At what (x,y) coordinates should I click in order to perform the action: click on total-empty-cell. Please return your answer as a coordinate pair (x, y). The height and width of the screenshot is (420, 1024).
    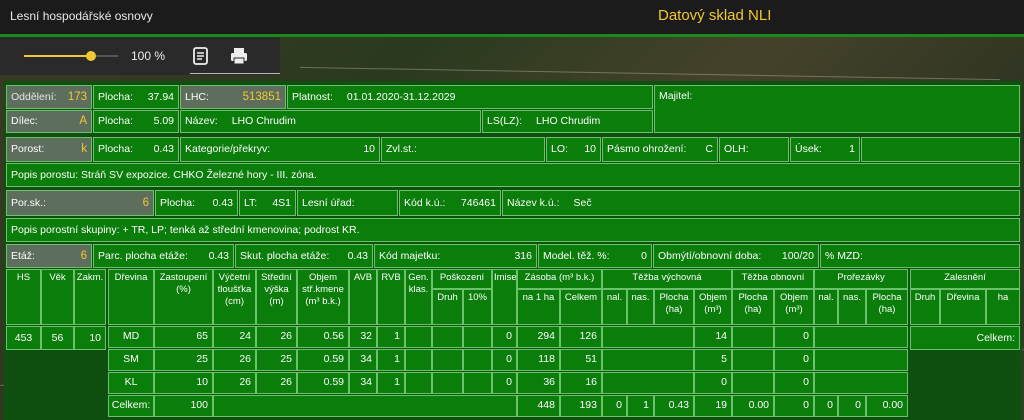
    Looking at the image, I should click on (365, 406).